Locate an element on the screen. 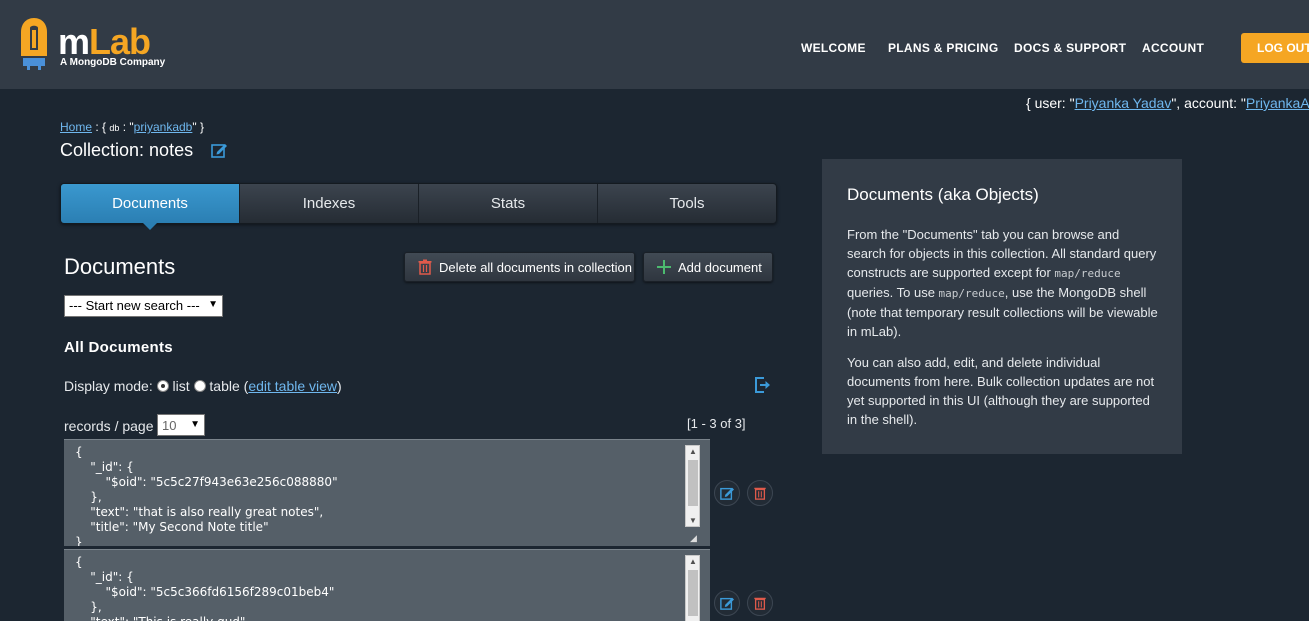 The width and height of the screenshot is (1309, 621). document-scrollbar: ▲ is located at coordinates (692, 588).